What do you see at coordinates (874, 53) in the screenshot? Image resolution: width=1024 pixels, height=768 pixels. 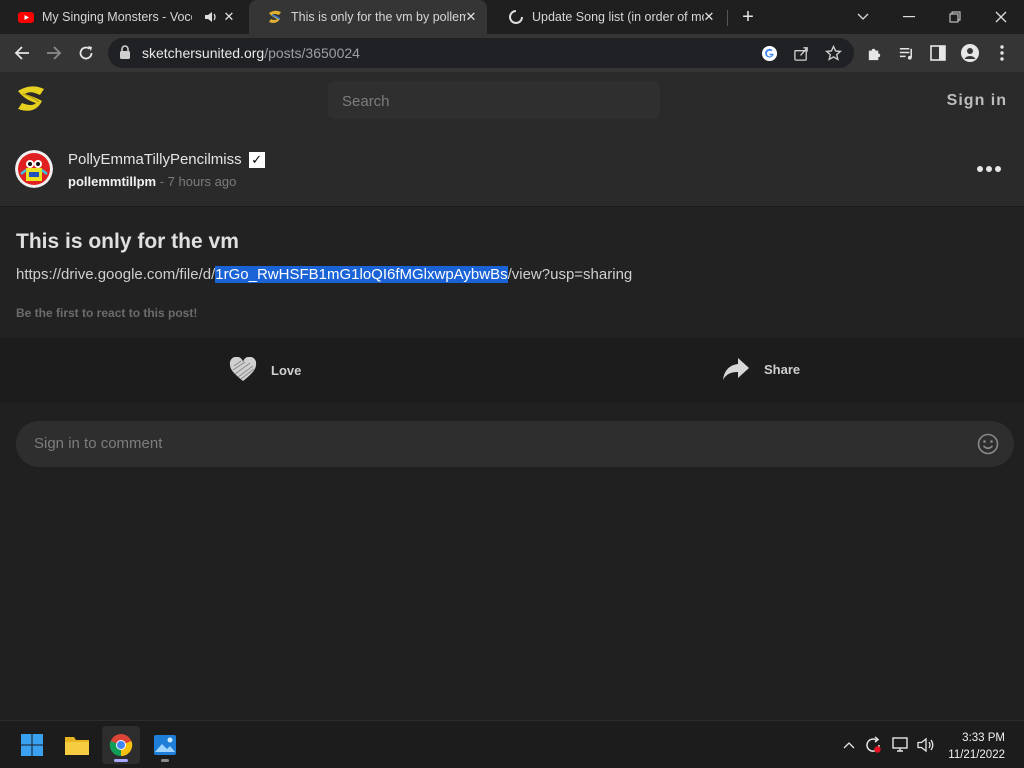 I see `extensions-puzzle-icon` at bounding box center [874, 53].